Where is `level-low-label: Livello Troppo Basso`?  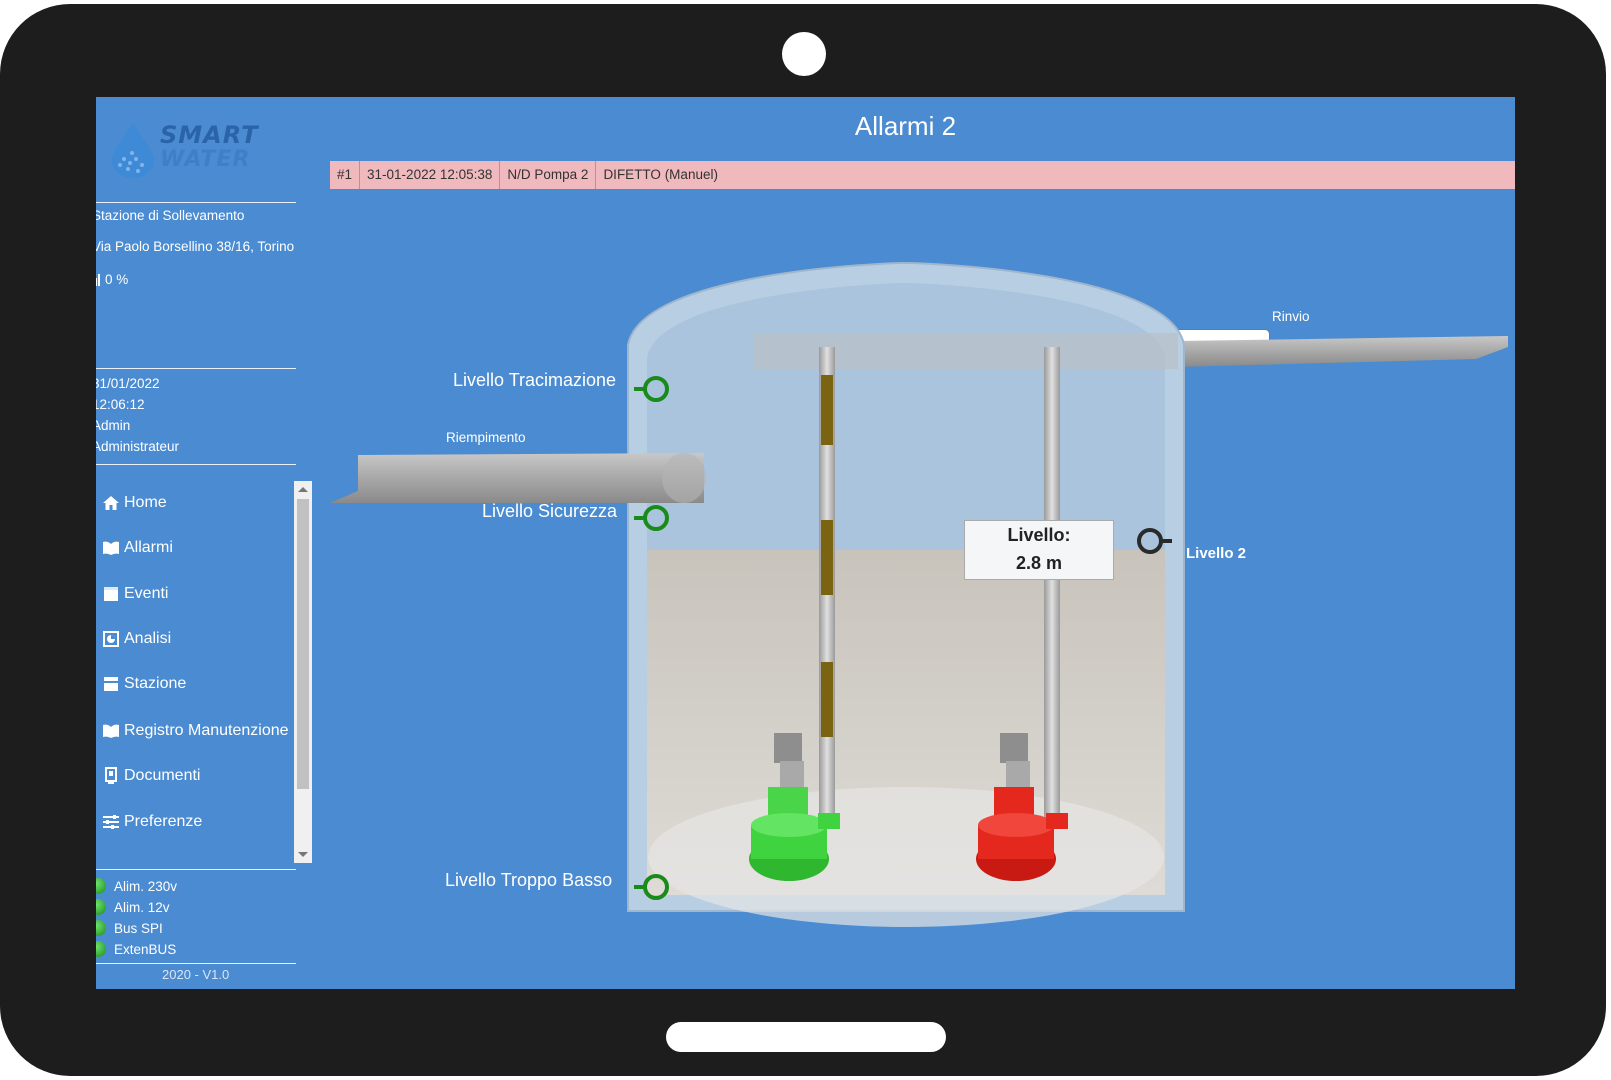
level-low-label: Livello Troppo Basso is located at coordinates (529, 880).